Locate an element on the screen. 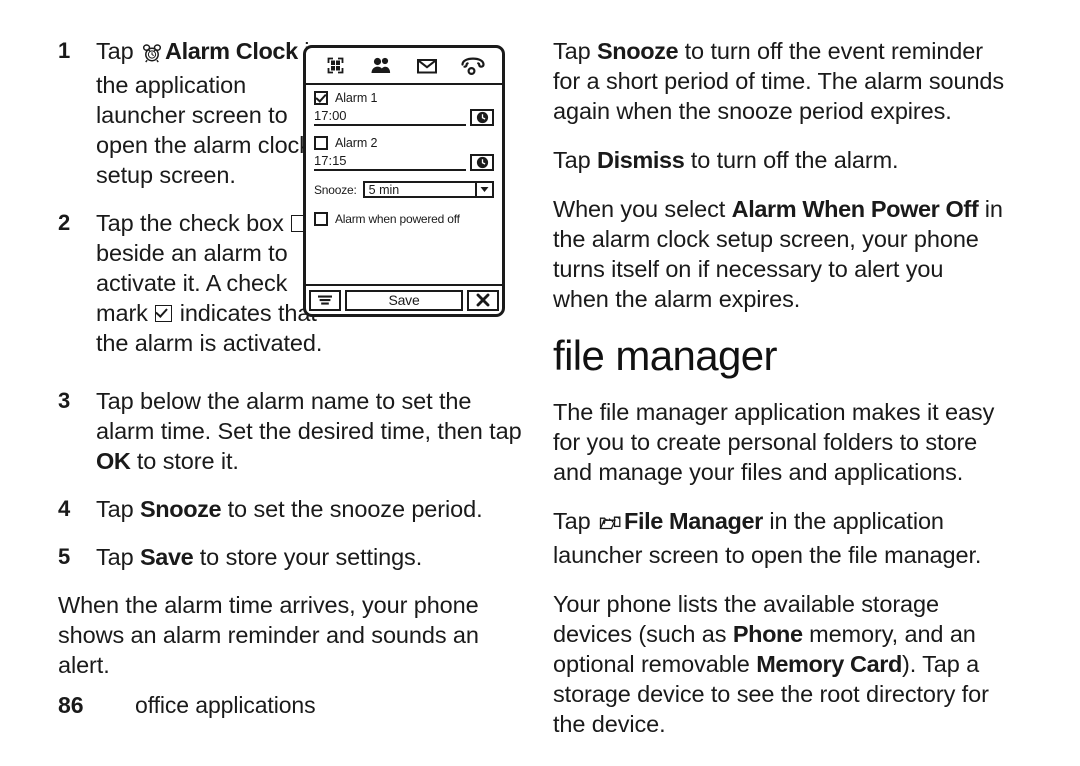  message-envelope-icon is located at coordinates (427, 66).